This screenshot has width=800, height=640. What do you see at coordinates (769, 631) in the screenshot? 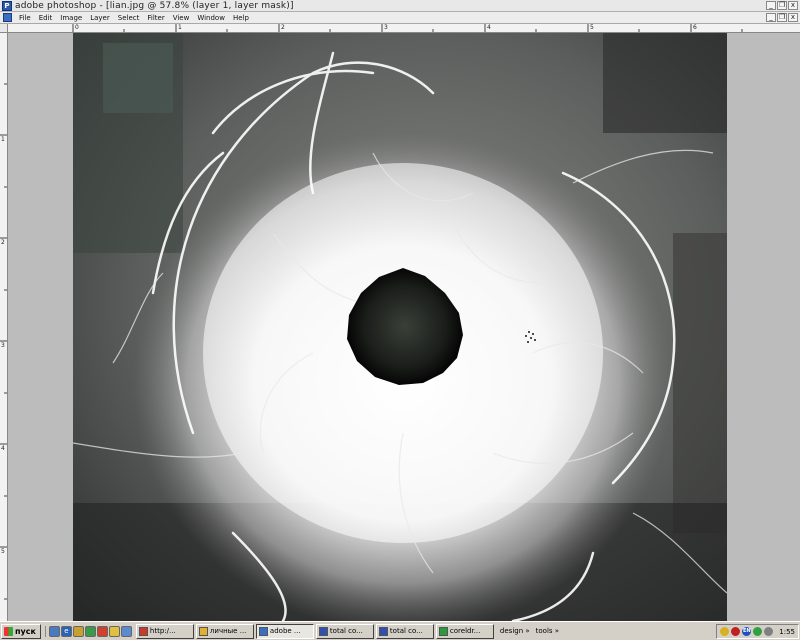
I see `volume-icon` at bounding box center [769, 631].